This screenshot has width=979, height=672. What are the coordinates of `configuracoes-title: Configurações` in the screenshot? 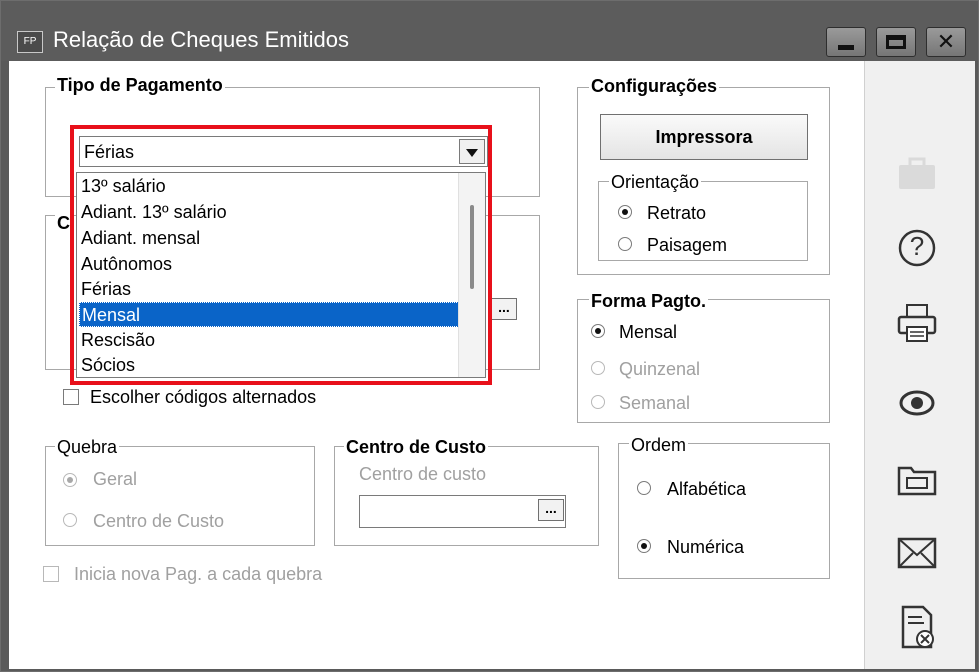 It's located at (654, 86).